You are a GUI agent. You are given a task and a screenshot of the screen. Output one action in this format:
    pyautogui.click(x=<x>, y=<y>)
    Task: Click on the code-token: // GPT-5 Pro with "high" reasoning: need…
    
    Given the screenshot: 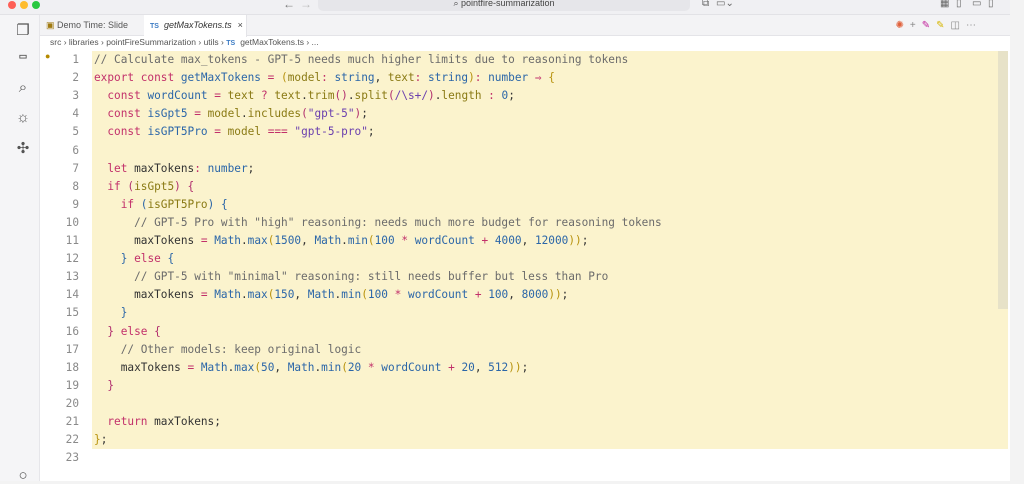 What is the action you would take?
    pyautogui.click(x=398, y=222)
    